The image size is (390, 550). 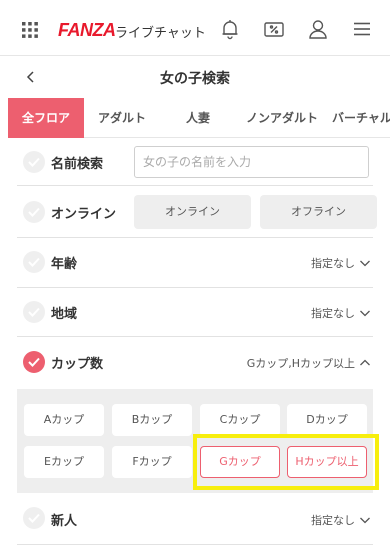 I want to click on selection-highlight-box, so click(x=286, y=462).